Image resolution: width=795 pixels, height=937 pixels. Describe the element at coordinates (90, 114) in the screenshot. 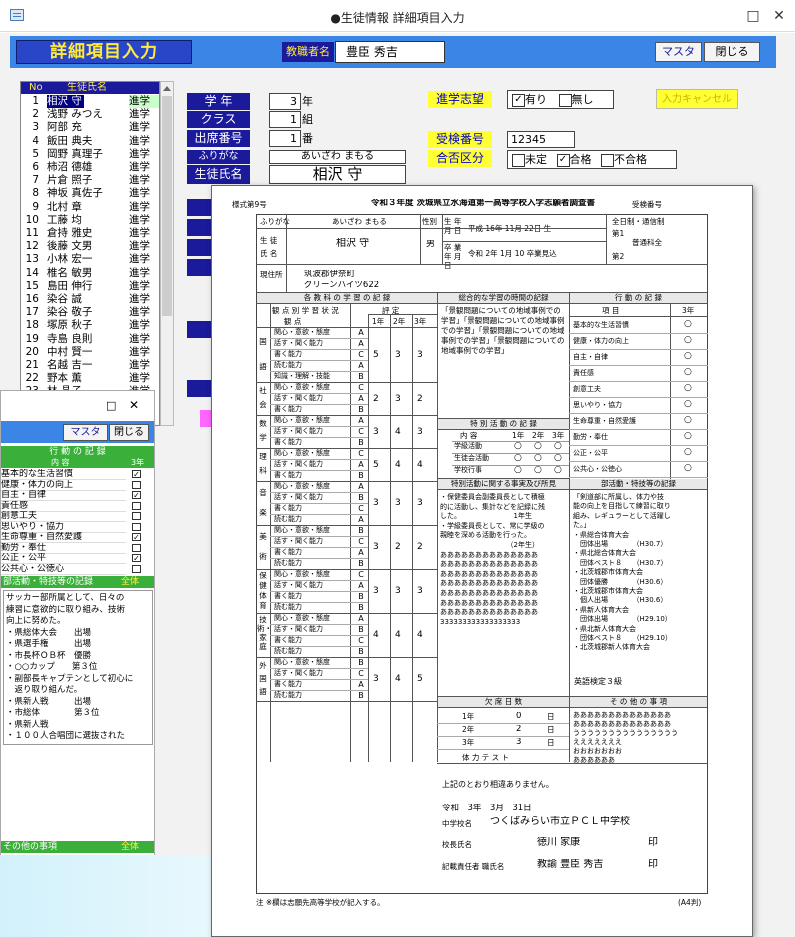

I see `list-item: 2 浅野 みつえ 進学` at that location.